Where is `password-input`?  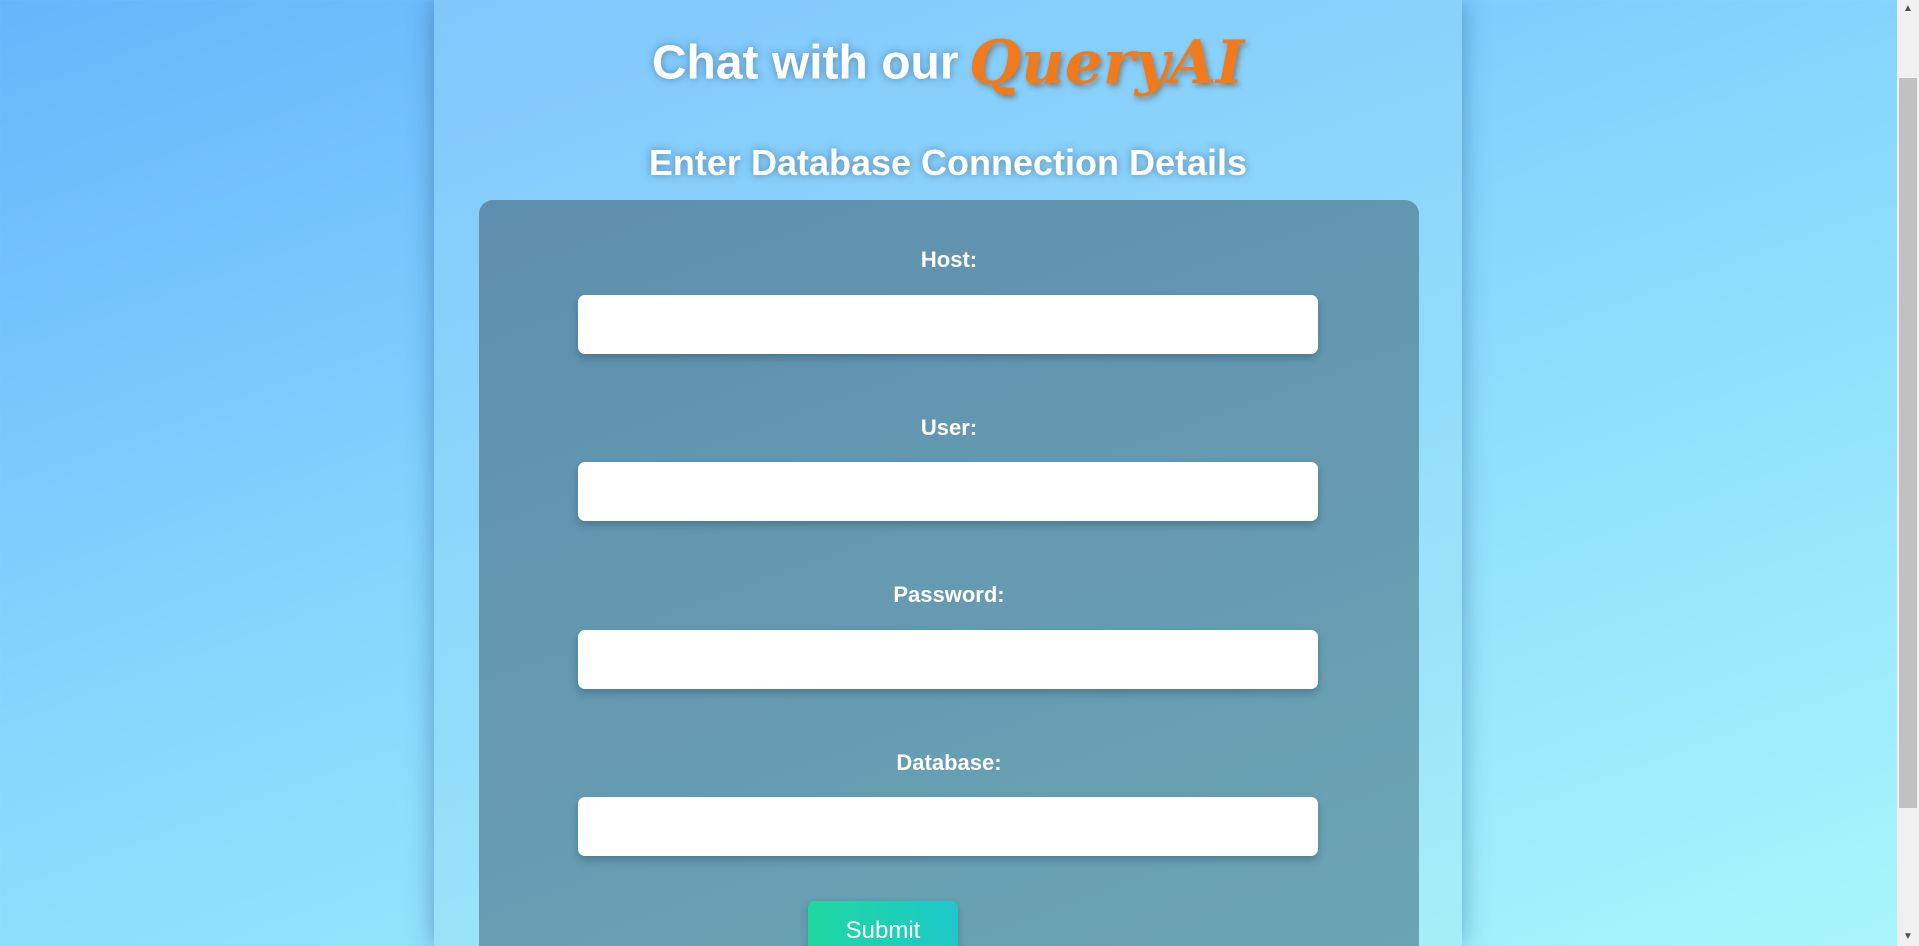
password-input is located at coordinates (948, 659).